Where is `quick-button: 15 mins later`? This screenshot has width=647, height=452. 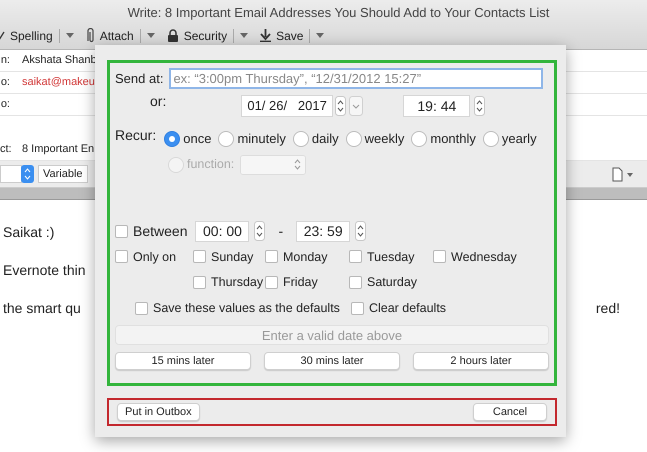 quick-button: 15 mins later is located at coordinates (183, 361).